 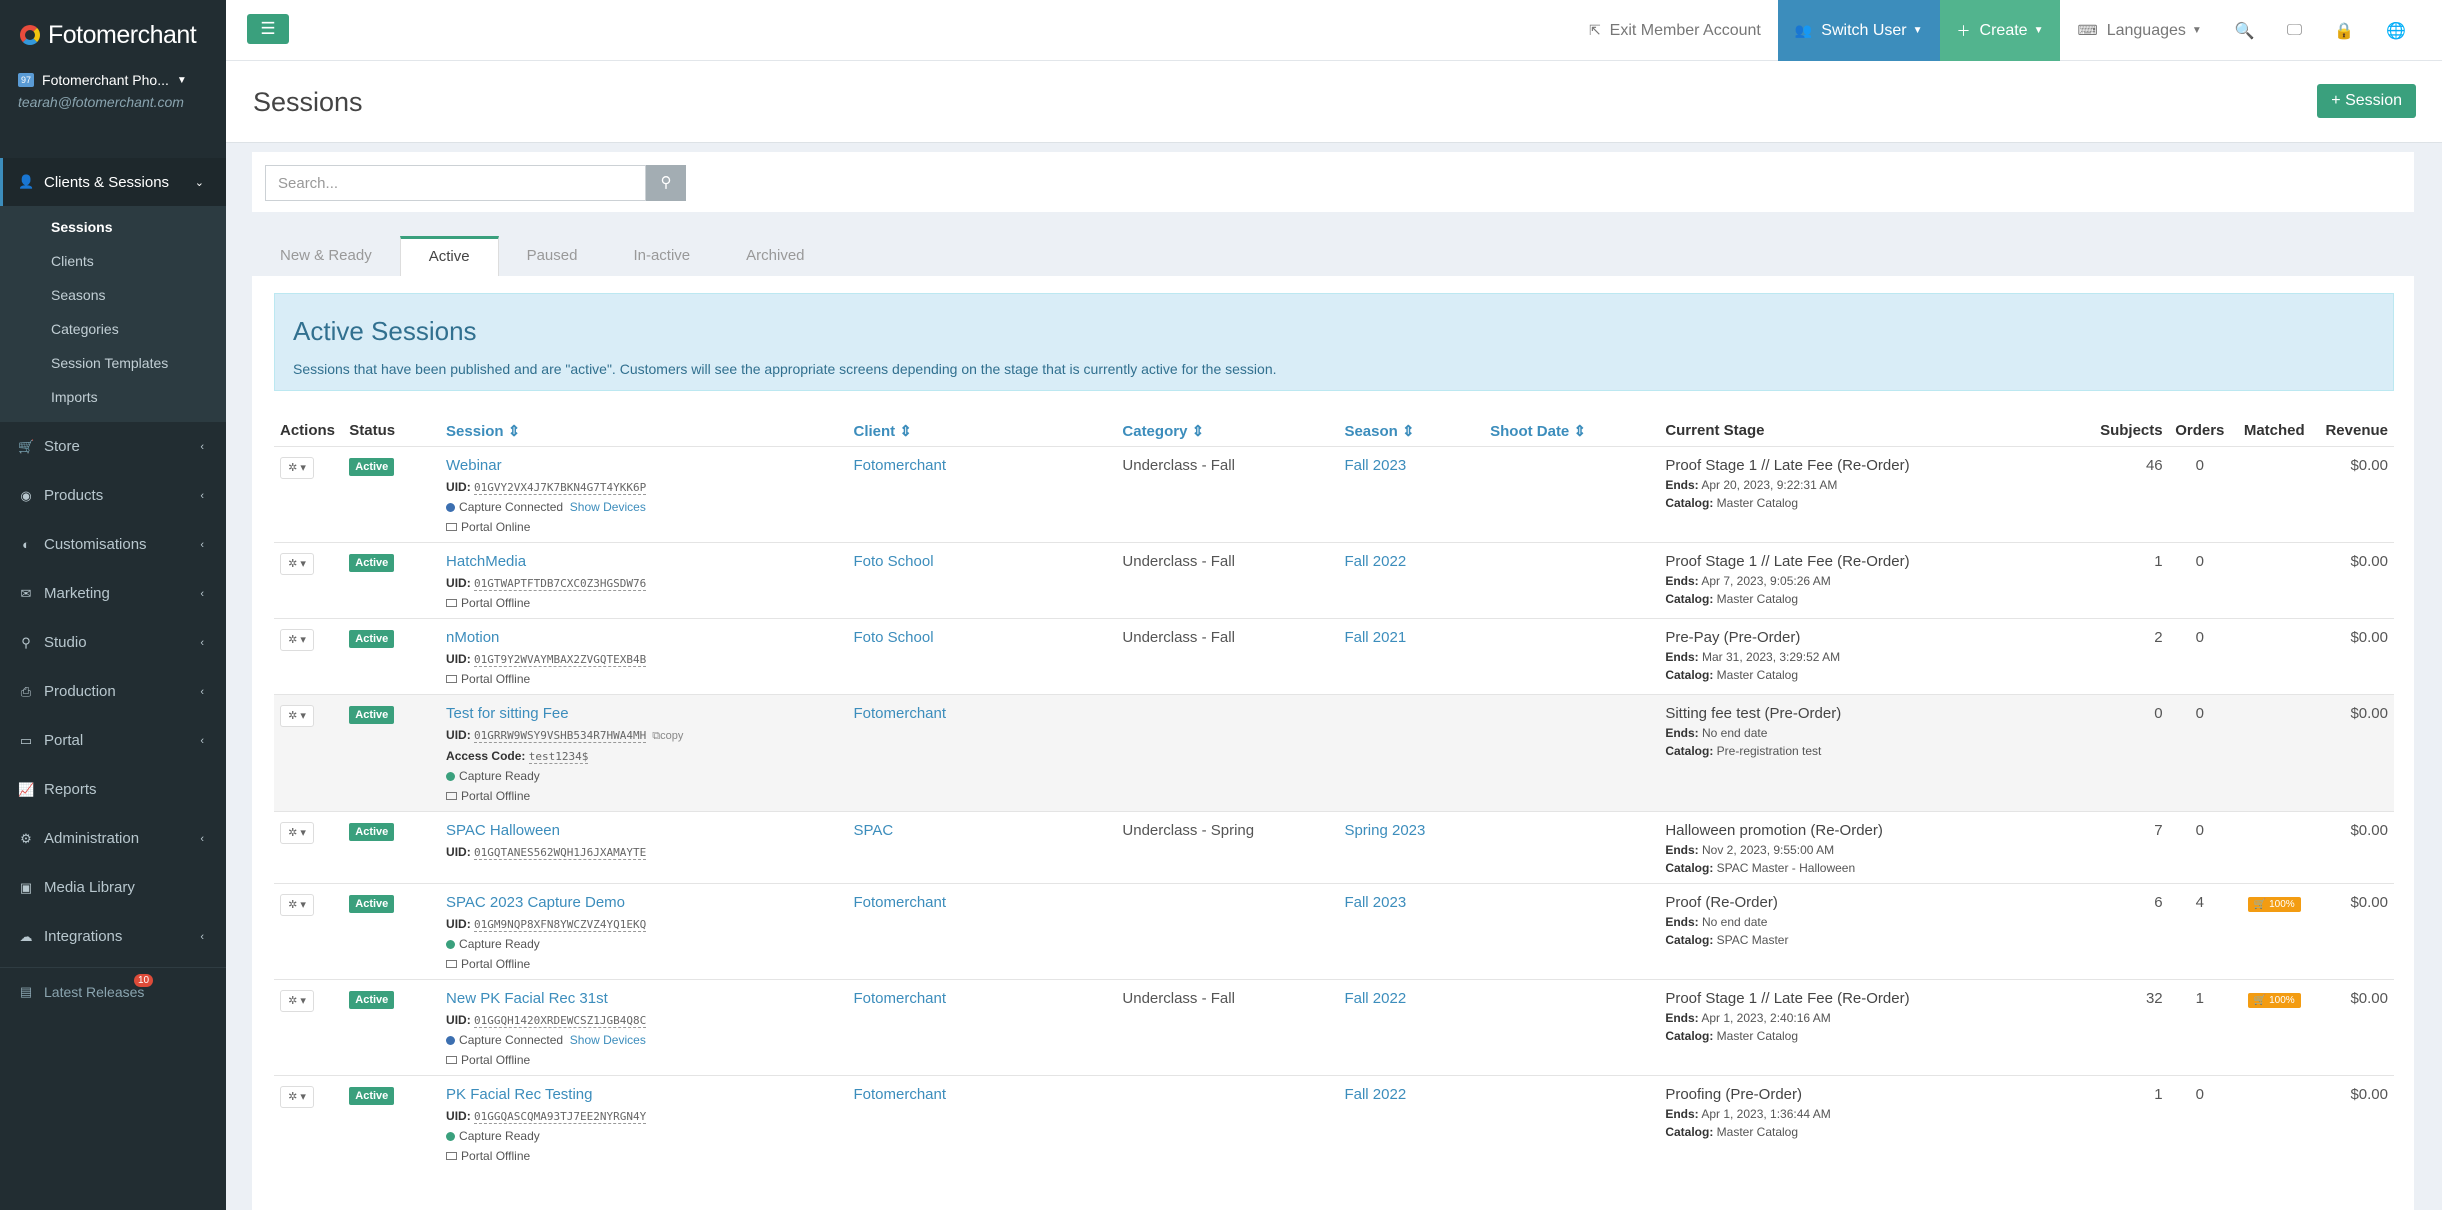 I want to click on subjects-cell: 0, so click(x=2128, y=752).